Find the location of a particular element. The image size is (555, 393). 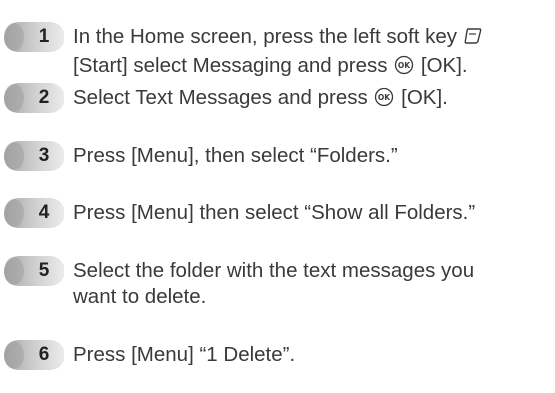

step-text-line2: [Start] select Messaging and press is located at coordinates (230, 65).